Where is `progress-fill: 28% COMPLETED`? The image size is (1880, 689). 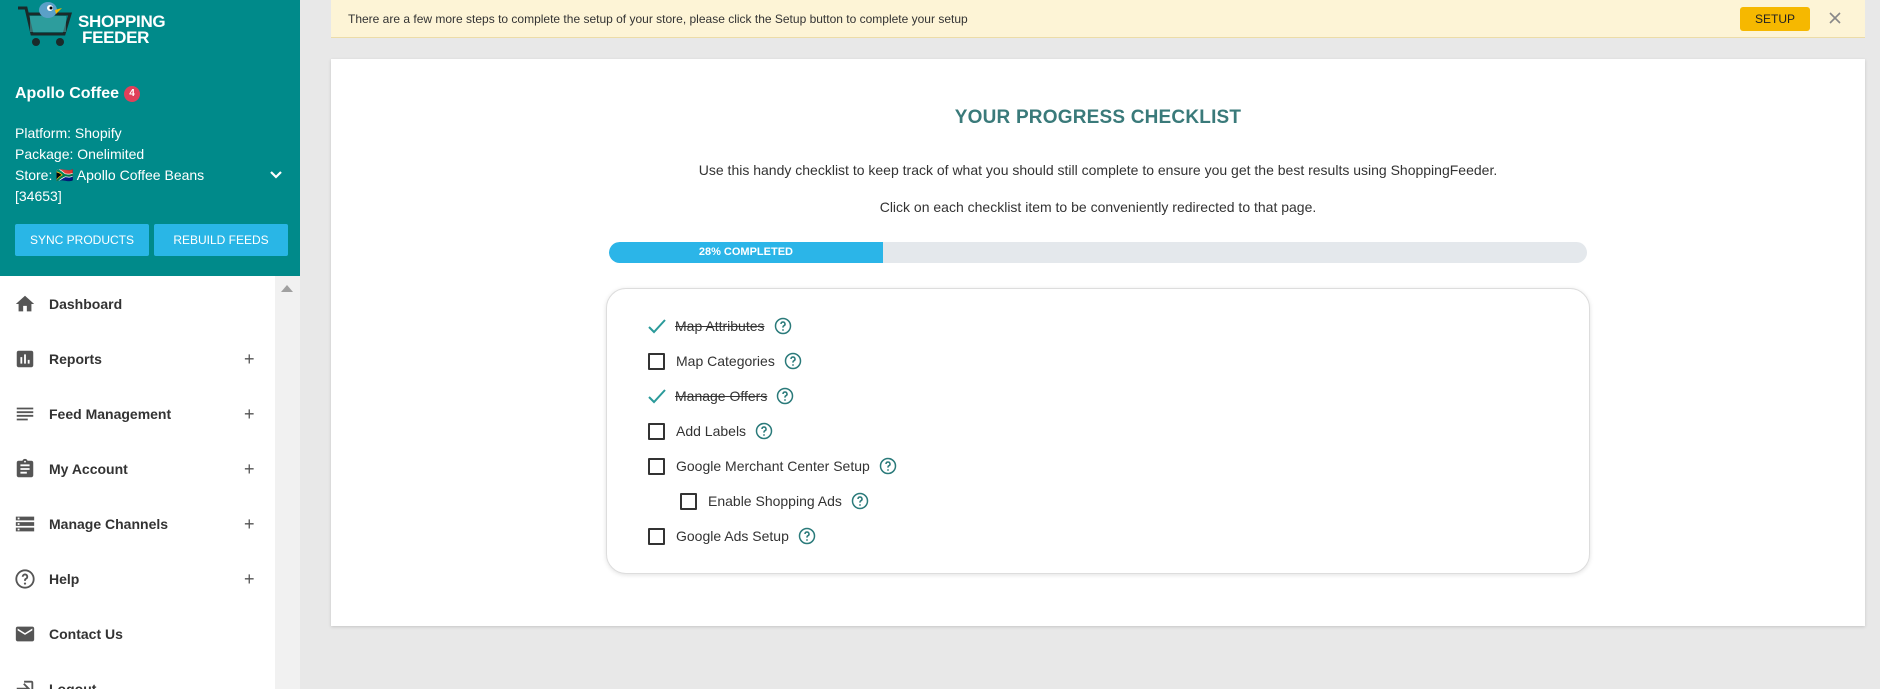
progress-fill: 28% COMPLETED is located at coordinates (746, 252).